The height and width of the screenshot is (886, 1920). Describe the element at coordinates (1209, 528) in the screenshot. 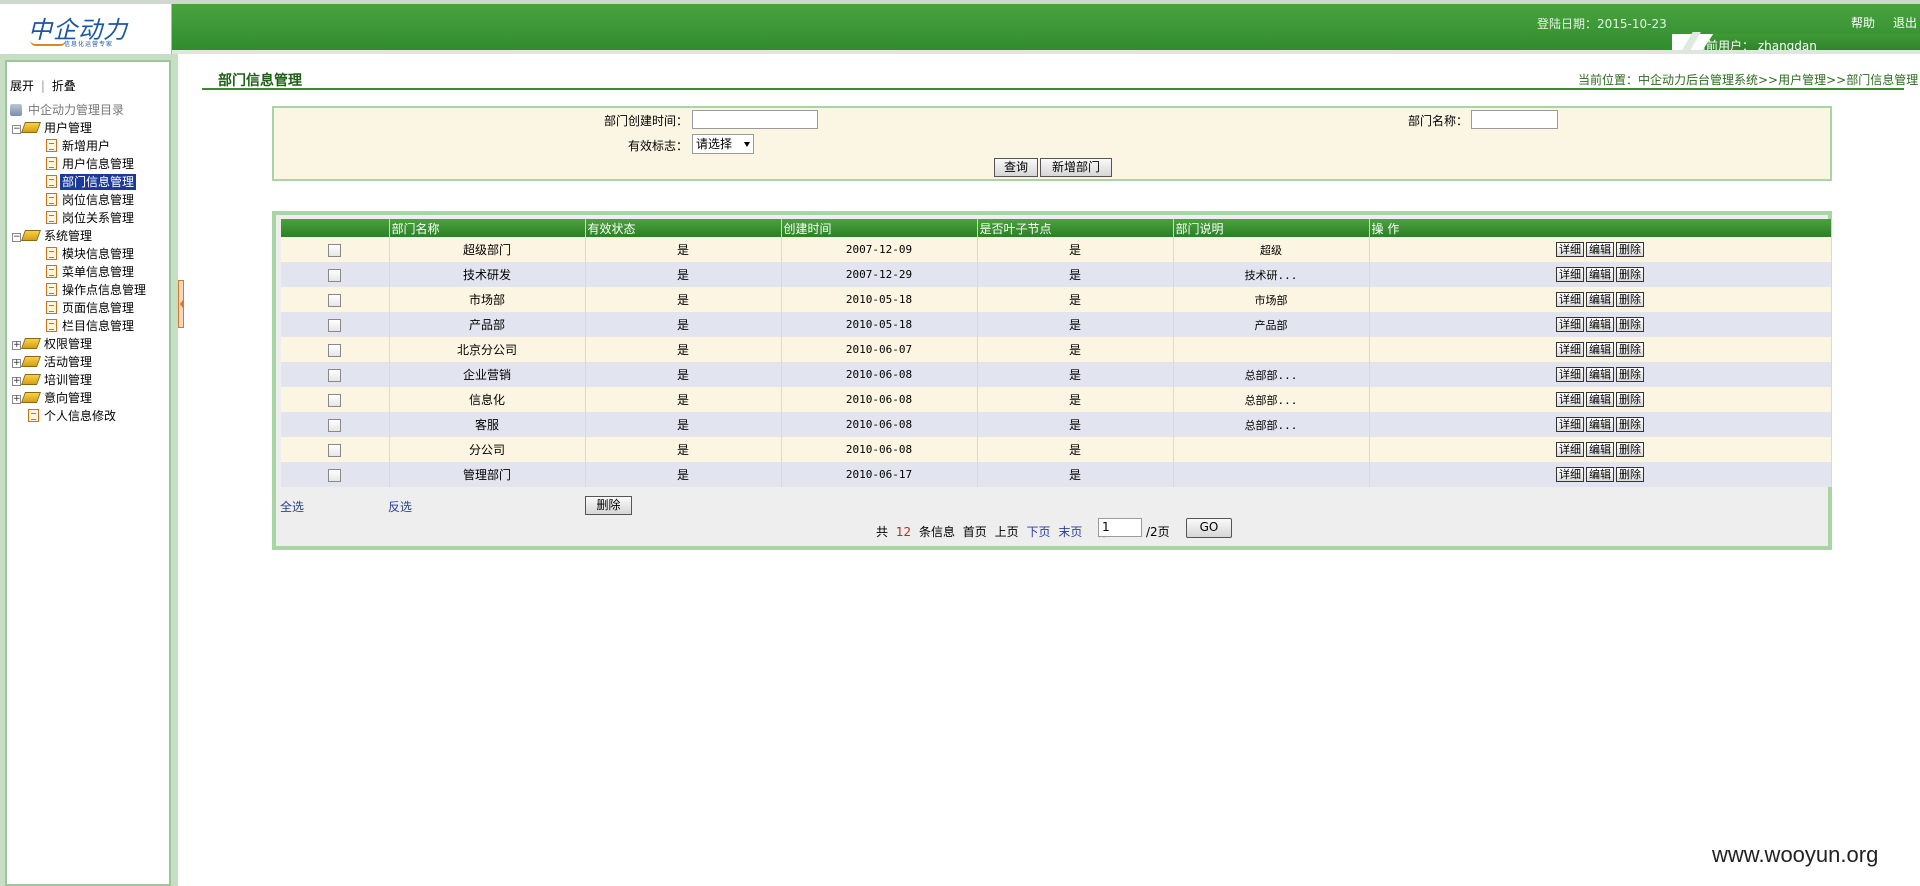

I see `go-button: GO` at that location.